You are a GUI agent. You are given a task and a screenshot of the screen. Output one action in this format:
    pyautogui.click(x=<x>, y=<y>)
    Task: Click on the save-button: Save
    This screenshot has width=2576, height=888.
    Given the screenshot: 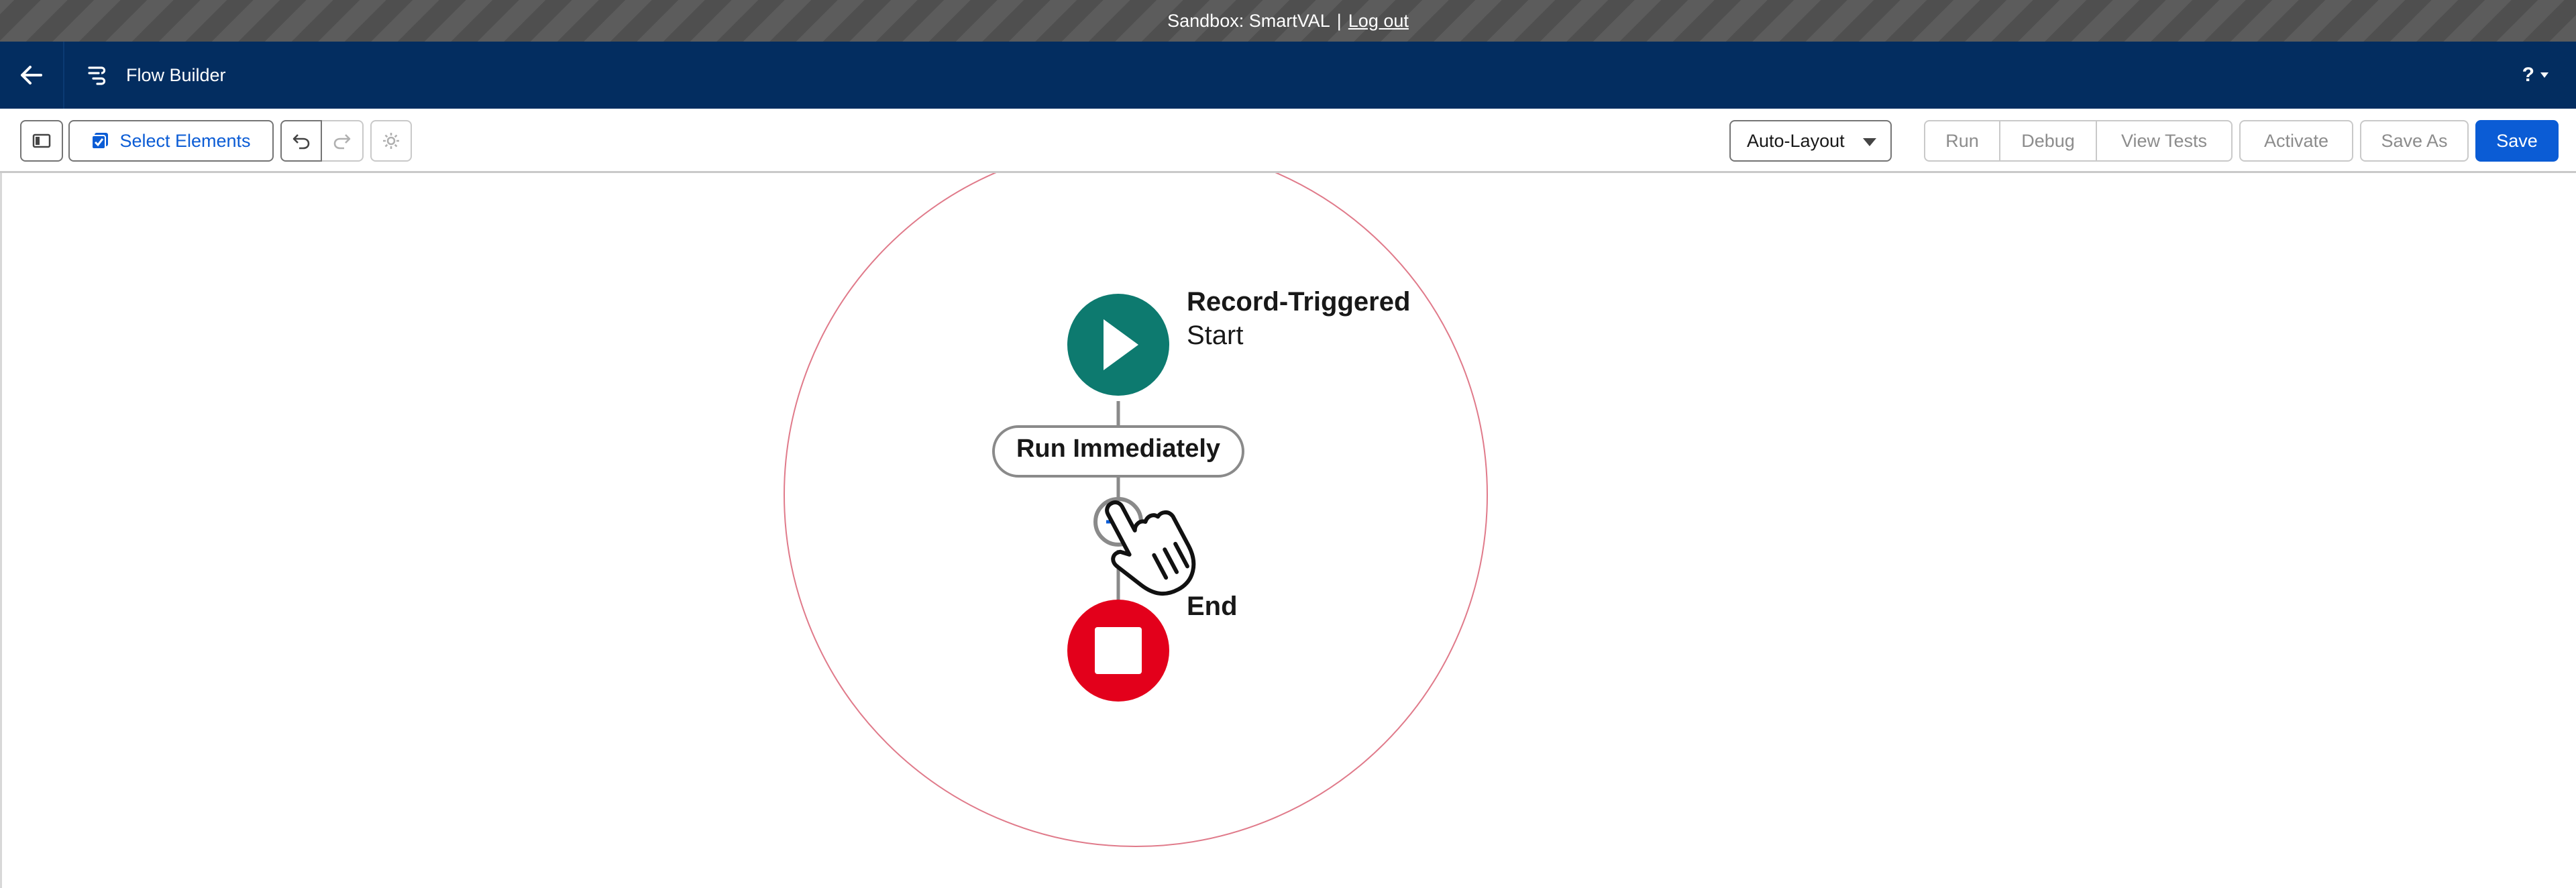 What is the action you would take?
    pyautogui.click(x=2517, y=141)
    